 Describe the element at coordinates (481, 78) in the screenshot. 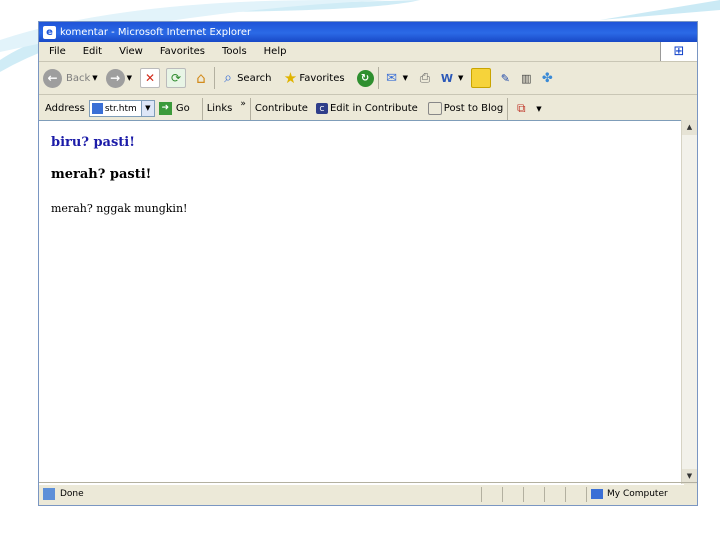

I see `discuss-icon` at that location.